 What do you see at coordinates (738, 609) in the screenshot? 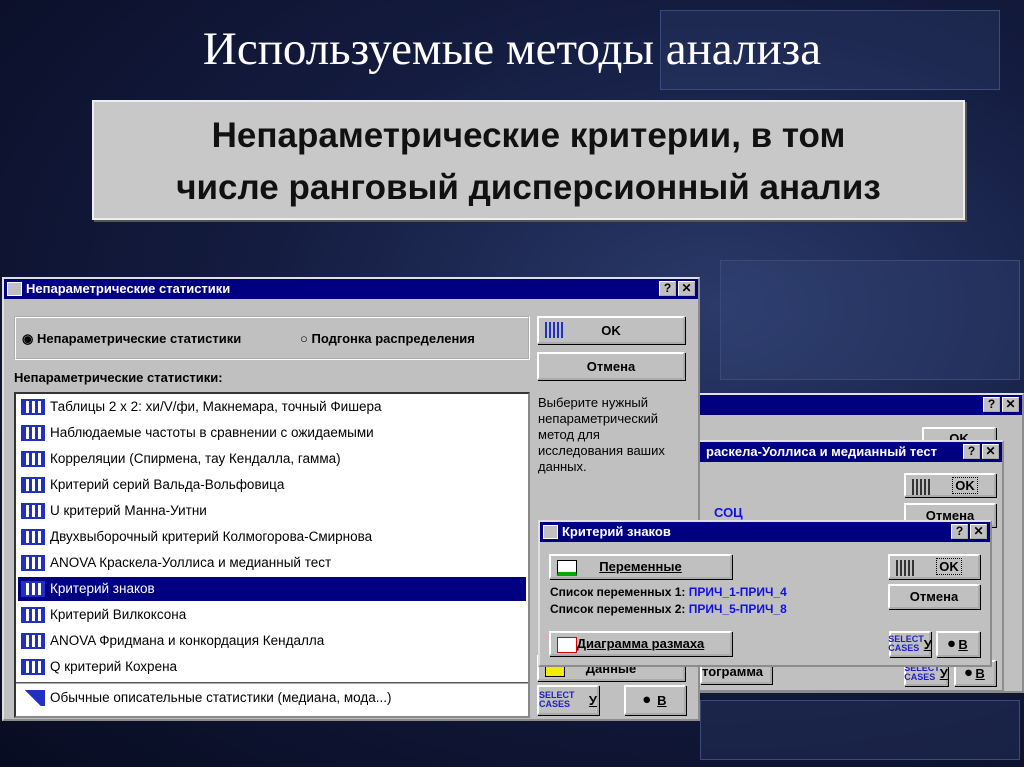
I see `list2-value: ПРИЧ_5-ПРИЧ_8` at bounding box center [738, 609].